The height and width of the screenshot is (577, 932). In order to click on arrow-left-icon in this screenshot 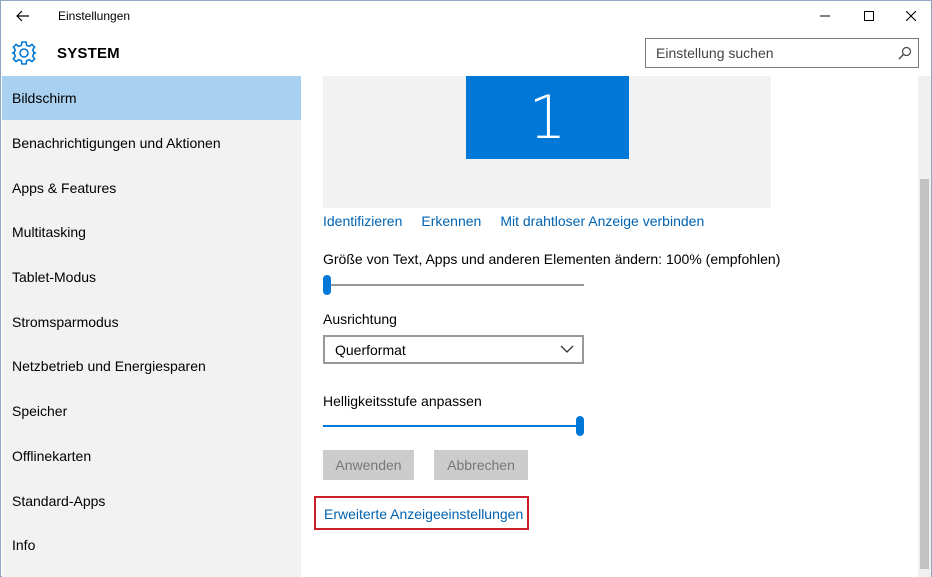, I will do `click(22, 16)`.